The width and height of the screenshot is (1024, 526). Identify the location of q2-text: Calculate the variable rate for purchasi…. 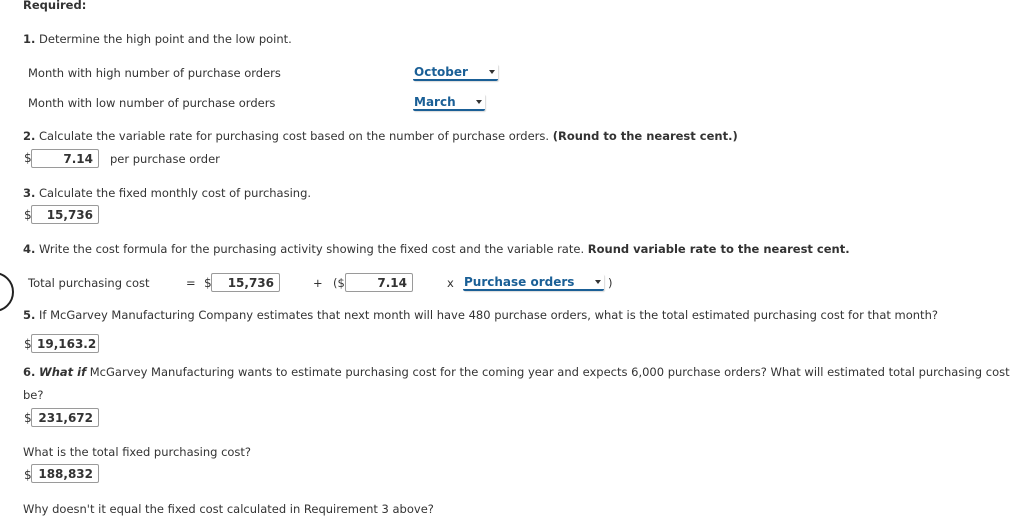
(294, 136).